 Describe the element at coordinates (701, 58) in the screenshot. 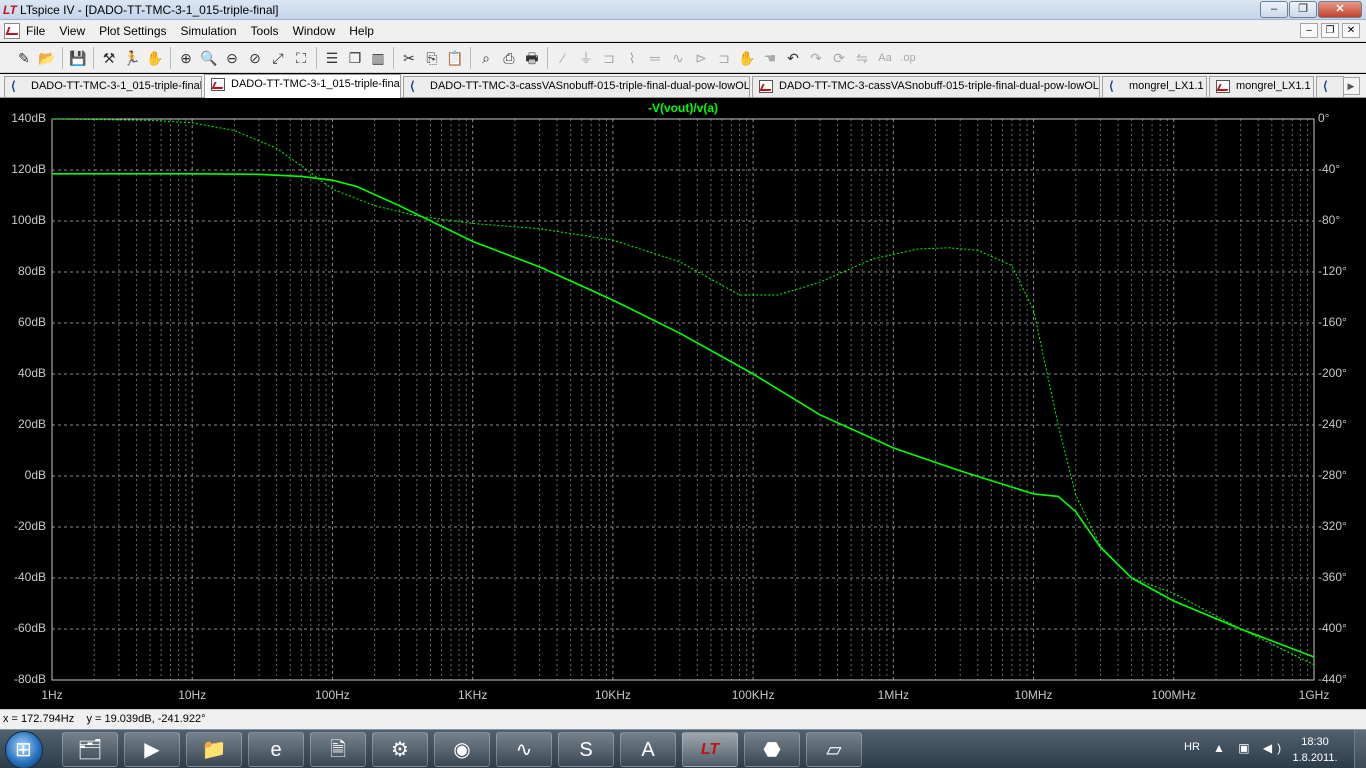

I see `diode-icon: ⊳` at that location.